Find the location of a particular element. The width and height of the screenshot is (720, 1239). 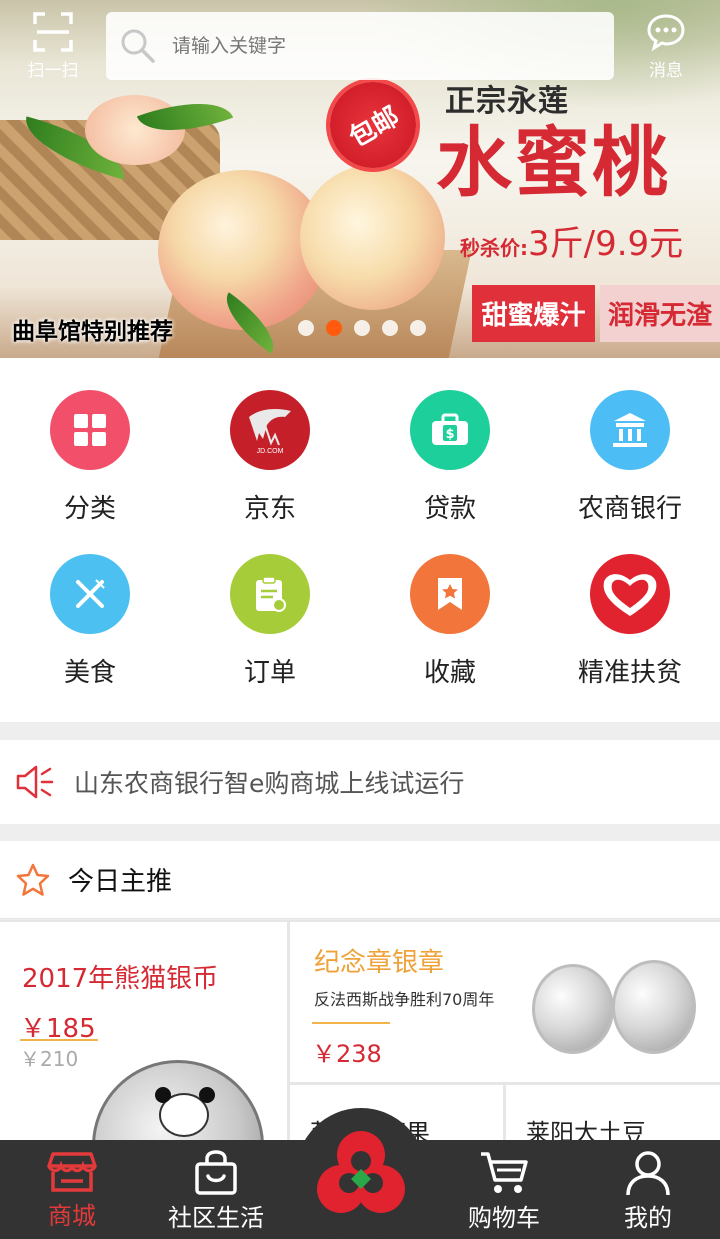

shortcut-category: 分类 is located at coordinates (90, 457).